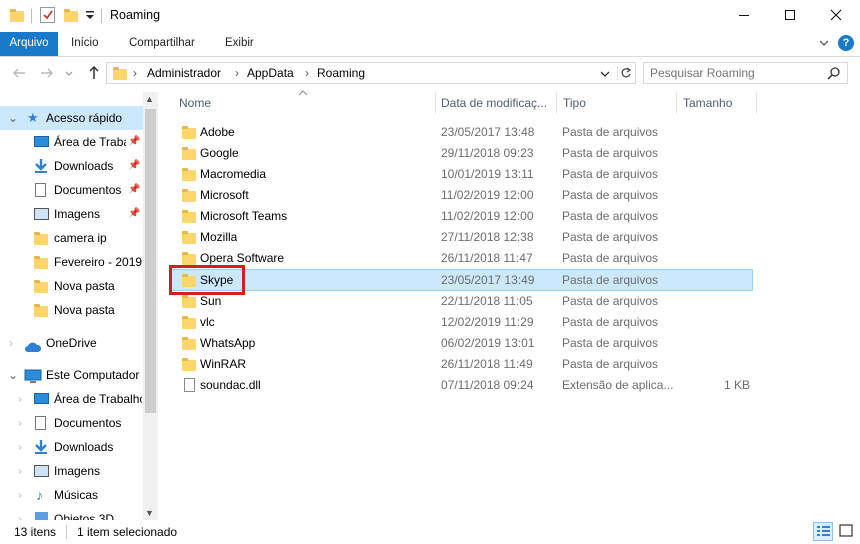  I want to click on customize-toolbar-icon, so click(90, 15).